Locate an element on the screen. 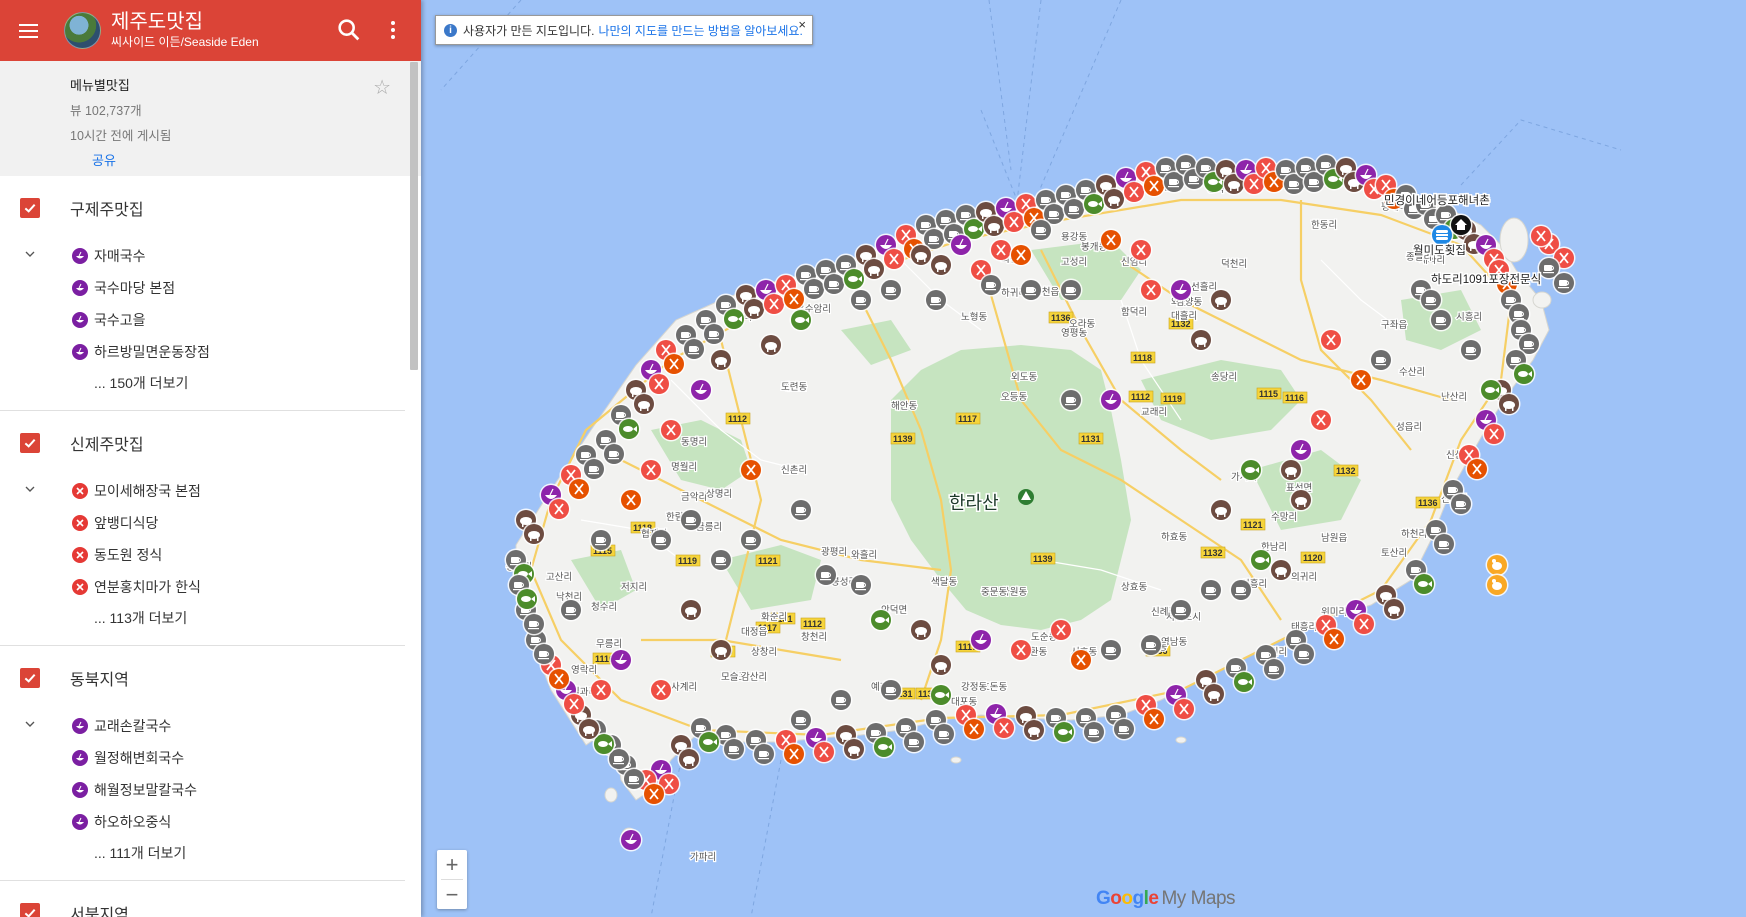  layer-title: 서북지역 is located at coordinates (99, 909).